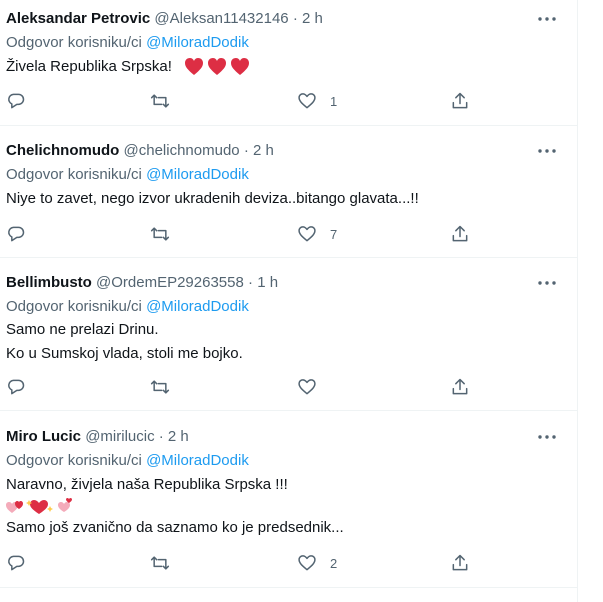  I want to click on like-count: 1, so click(334, 101).